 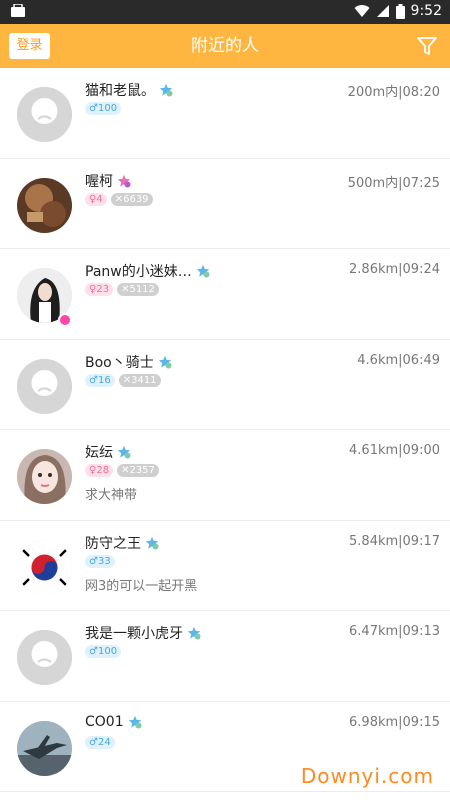 I want to click on user-name: 妘纭, so click(x=99, y=453).